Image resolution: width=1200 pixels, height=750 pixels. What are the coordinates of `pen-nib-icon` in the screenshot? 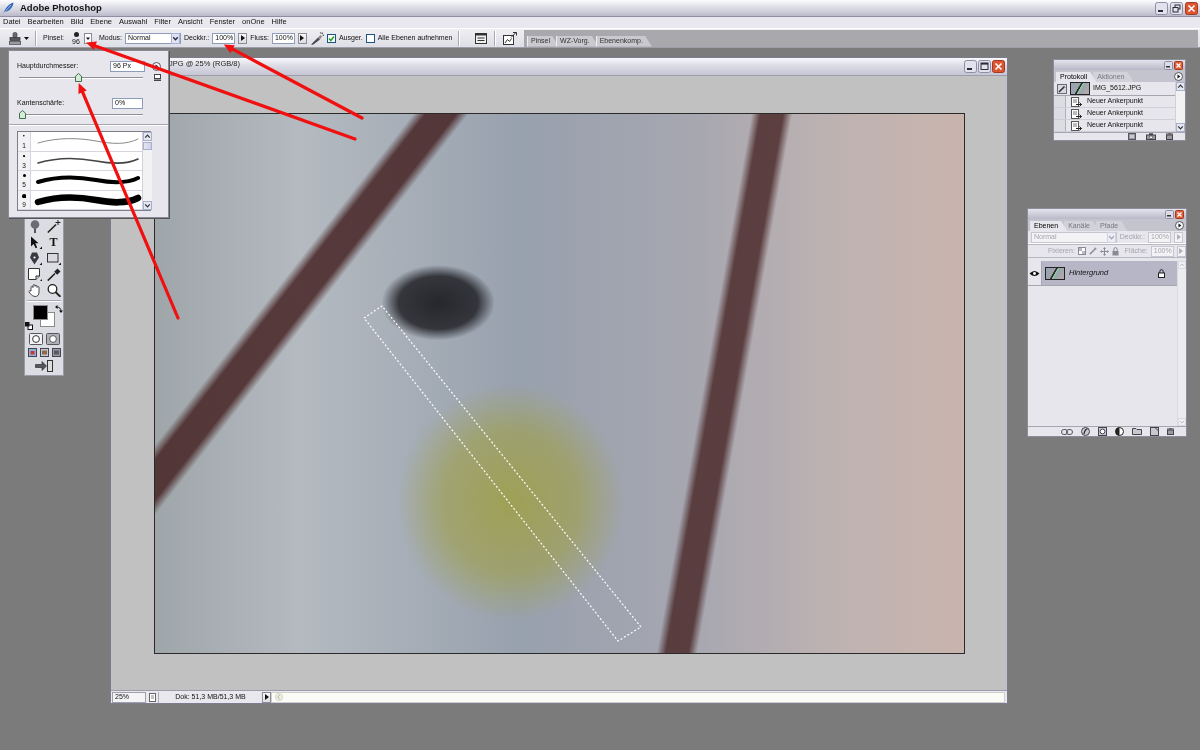 It's located at (34, 258).